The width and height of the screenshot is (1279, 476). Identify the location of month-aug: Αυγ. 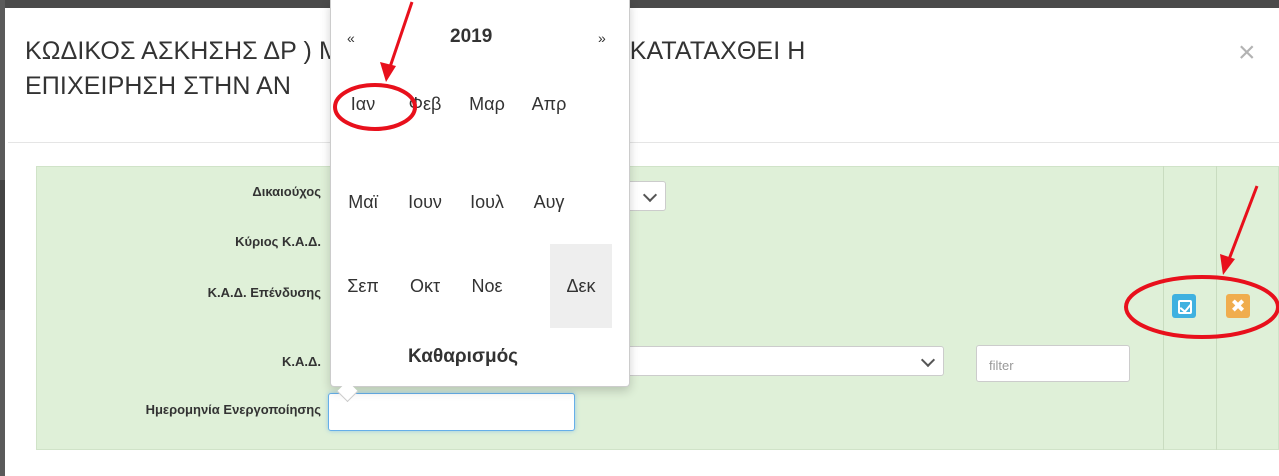
(549, 202).